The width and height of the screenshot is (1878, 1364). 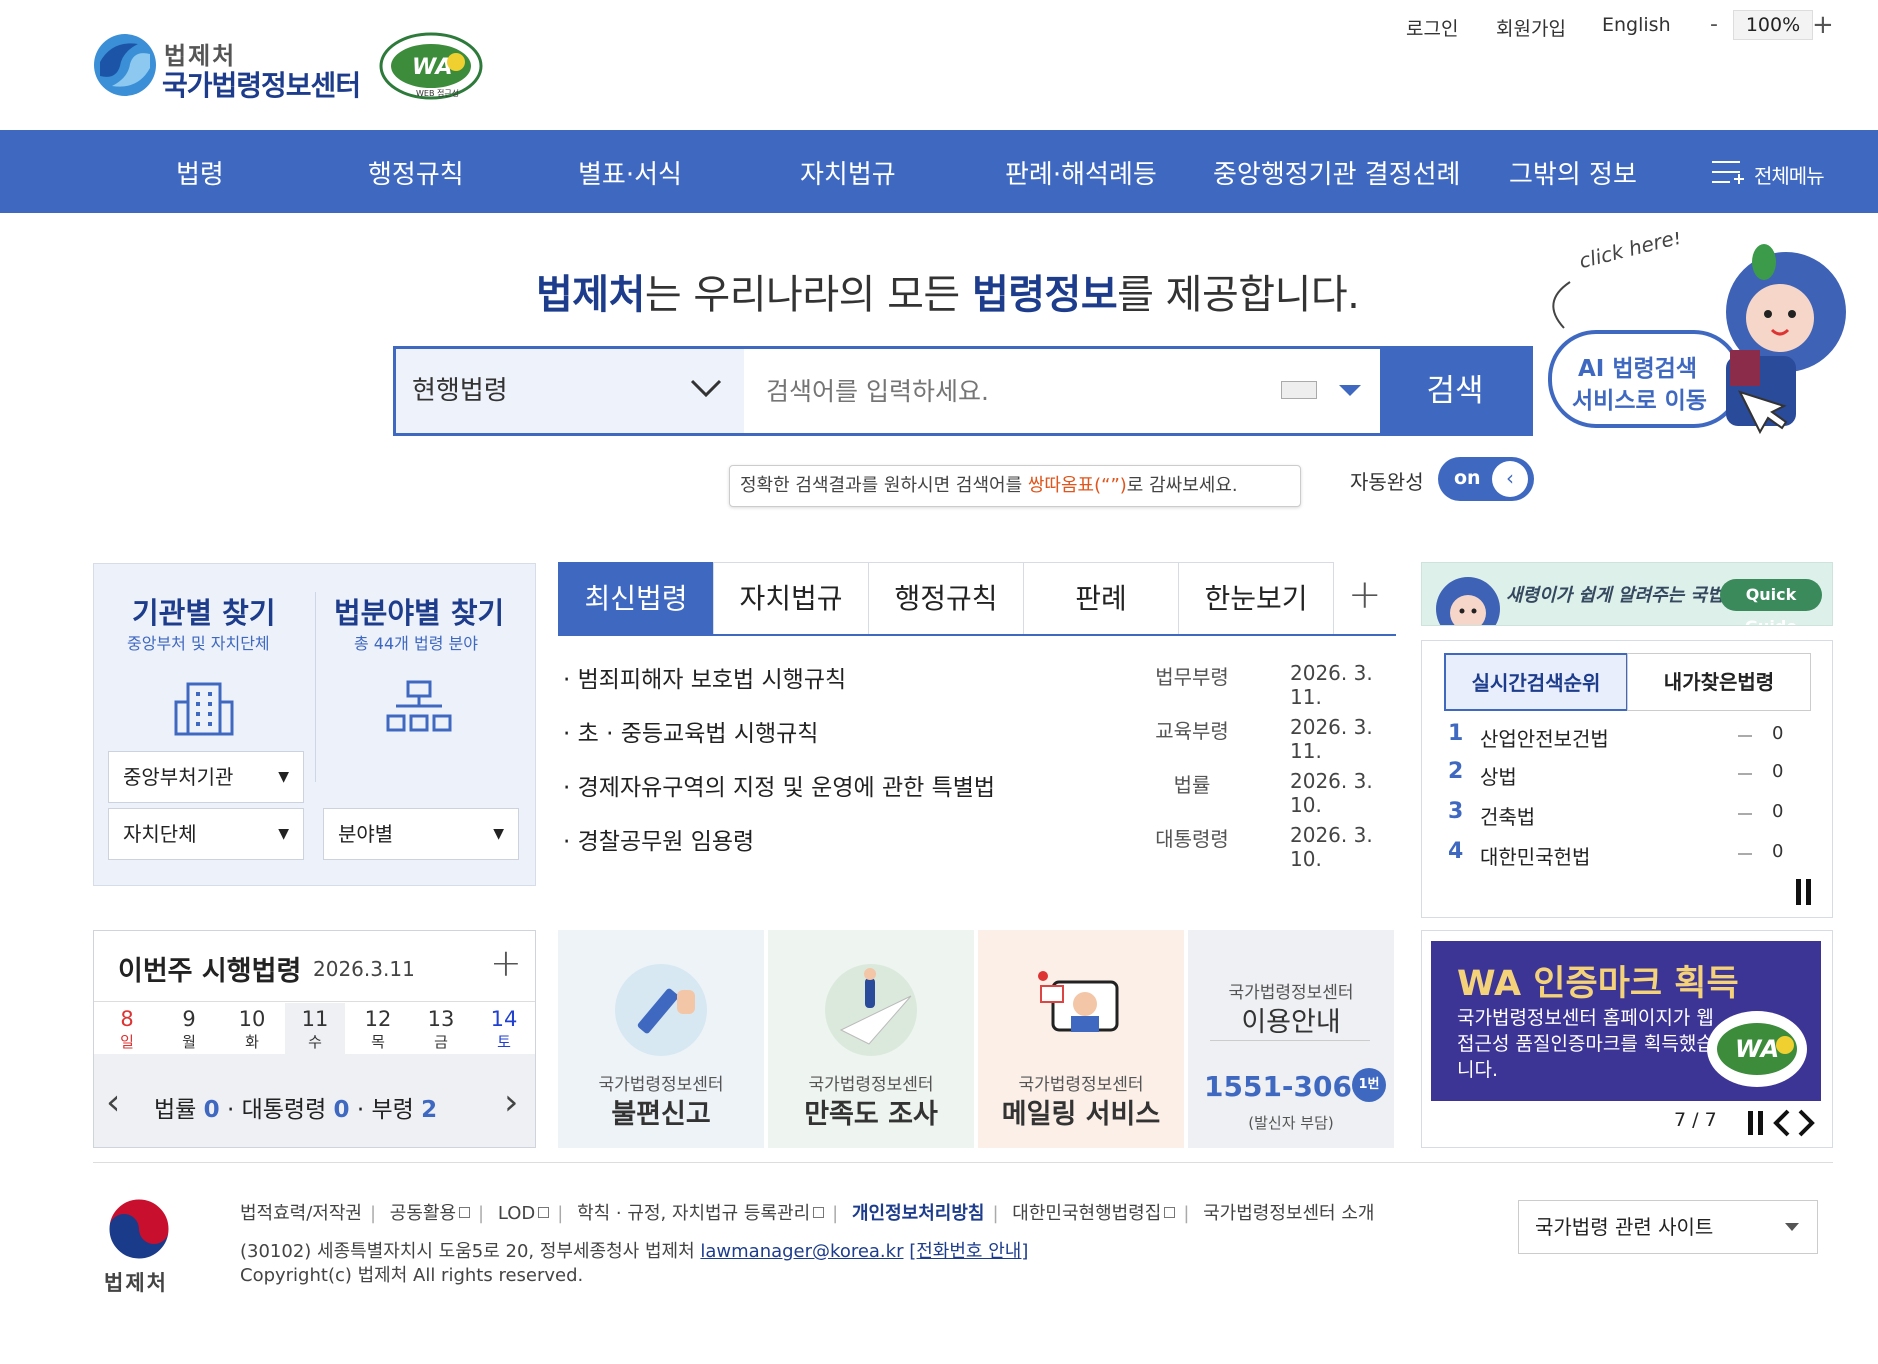 I want to click on quick-guide-banner: 새령이가 쉽게 알려주는 국법 Quick Guide, so click(x=1627, y=594).